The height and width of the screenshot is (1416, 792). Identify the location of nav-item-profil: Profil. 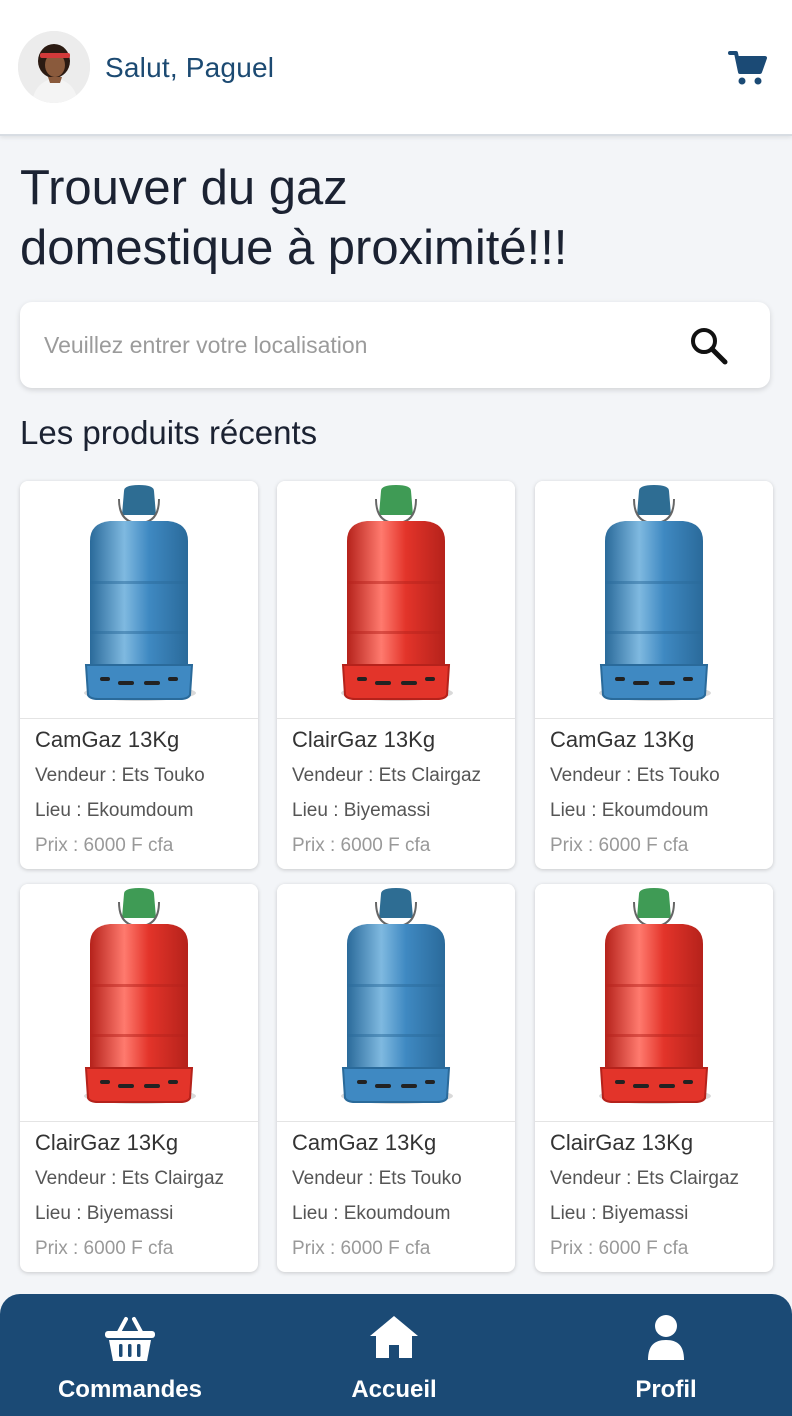
(666, 1355).